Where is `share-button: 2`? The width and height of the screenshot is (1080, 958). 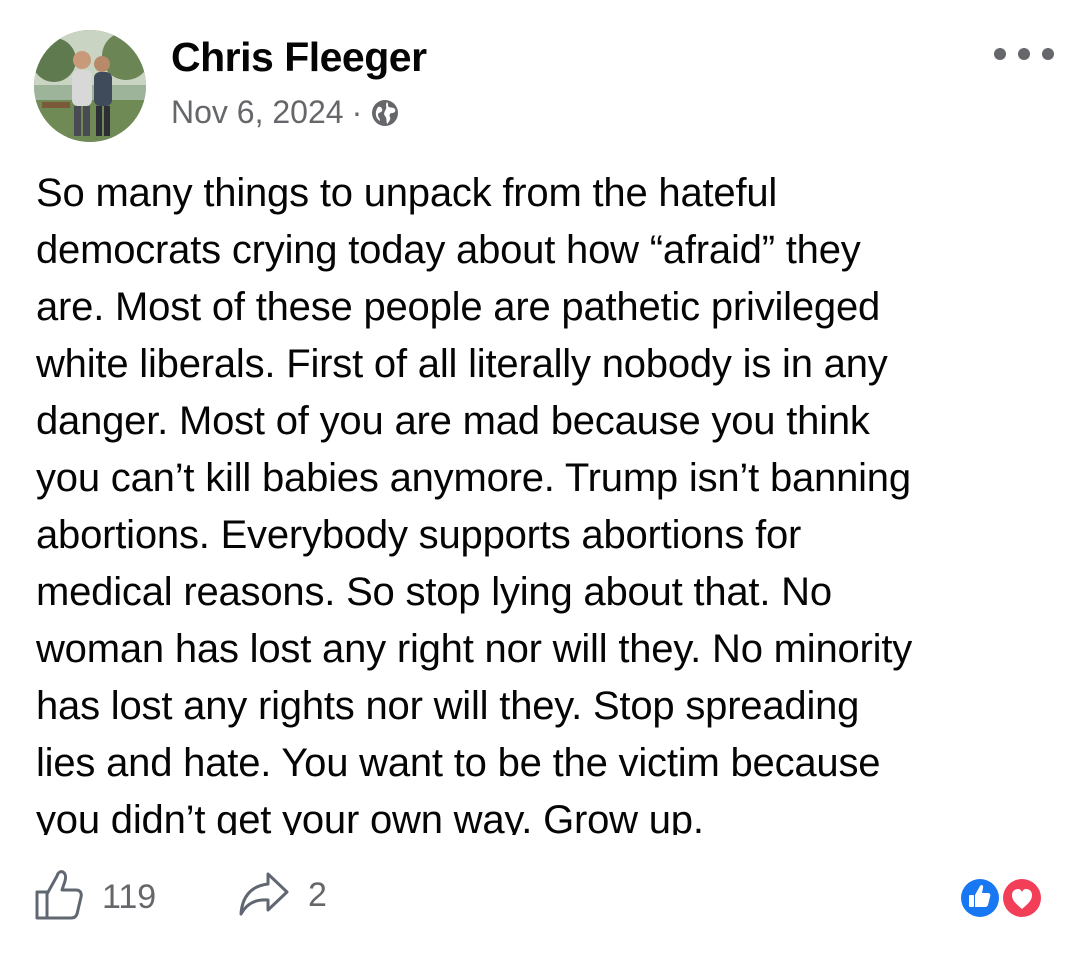 share-button: 2 is located at coordinates (282, 895).